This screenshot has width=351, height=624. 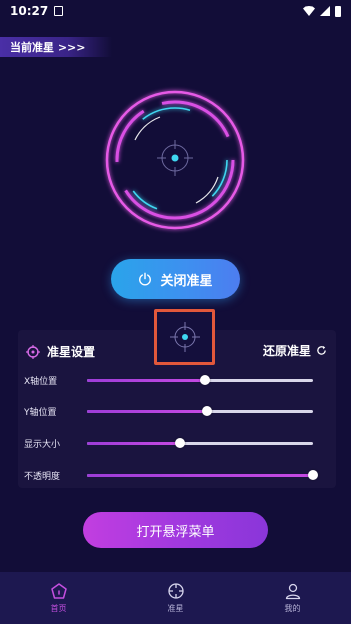 What do you see at coordinates (175, 530) in the screenshot?
I see `open-floating-menu-button: 打开悬浮菜单` at bounding box center [175, 530].